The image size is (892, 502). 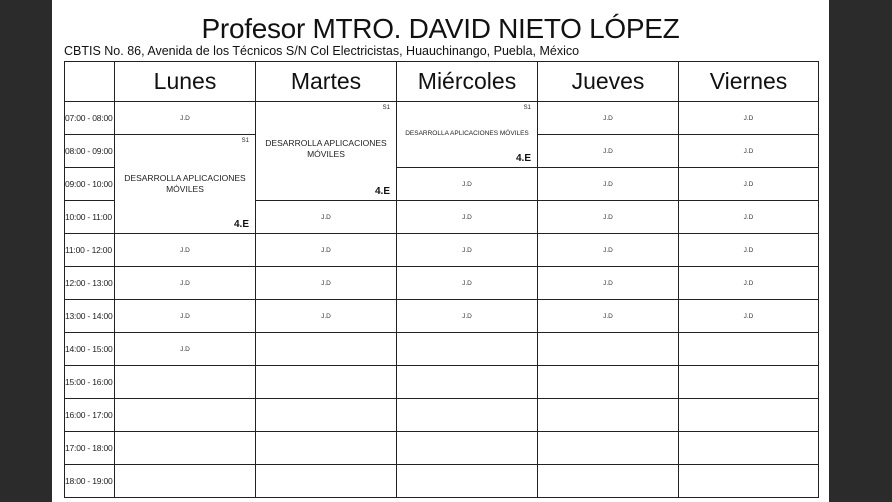 I want to click on table-row: 11:00 - 12:00 J.D J.D J.D J.D J.D, so click(x=441, y=250).